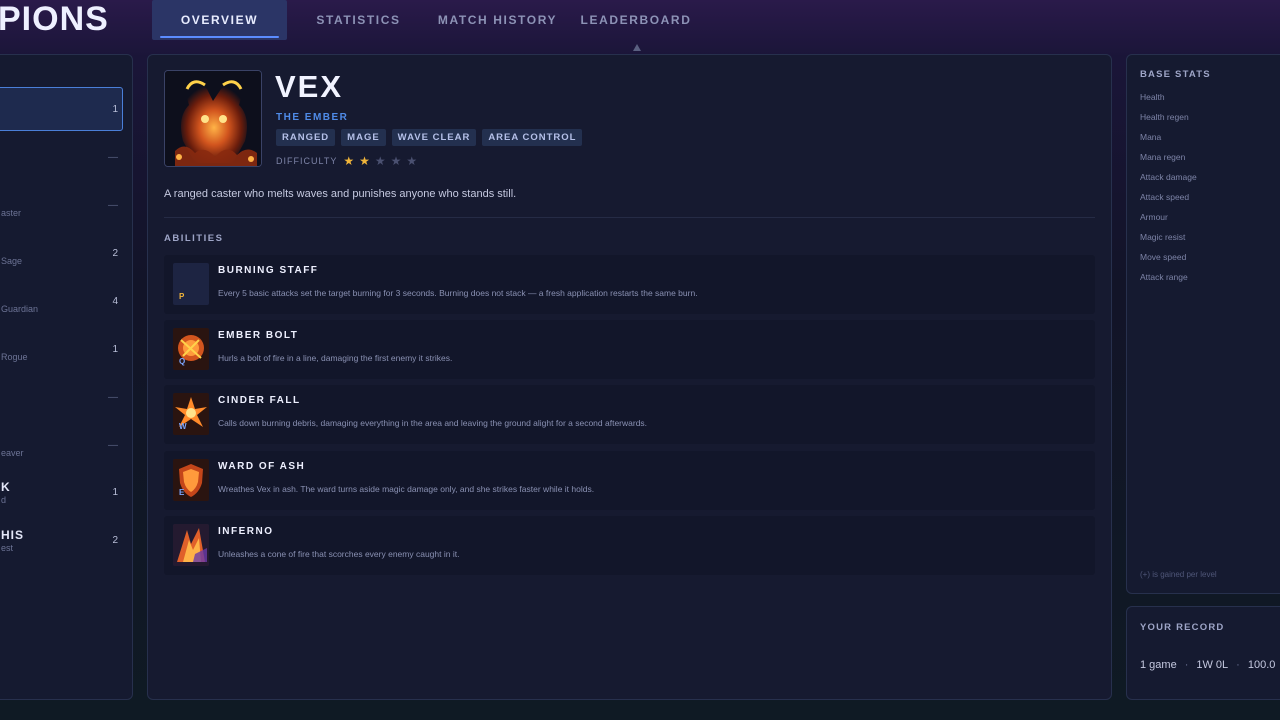 This screenshot has width=1280, height=720. I want to click on list-item-name: K, so click(6, 487).